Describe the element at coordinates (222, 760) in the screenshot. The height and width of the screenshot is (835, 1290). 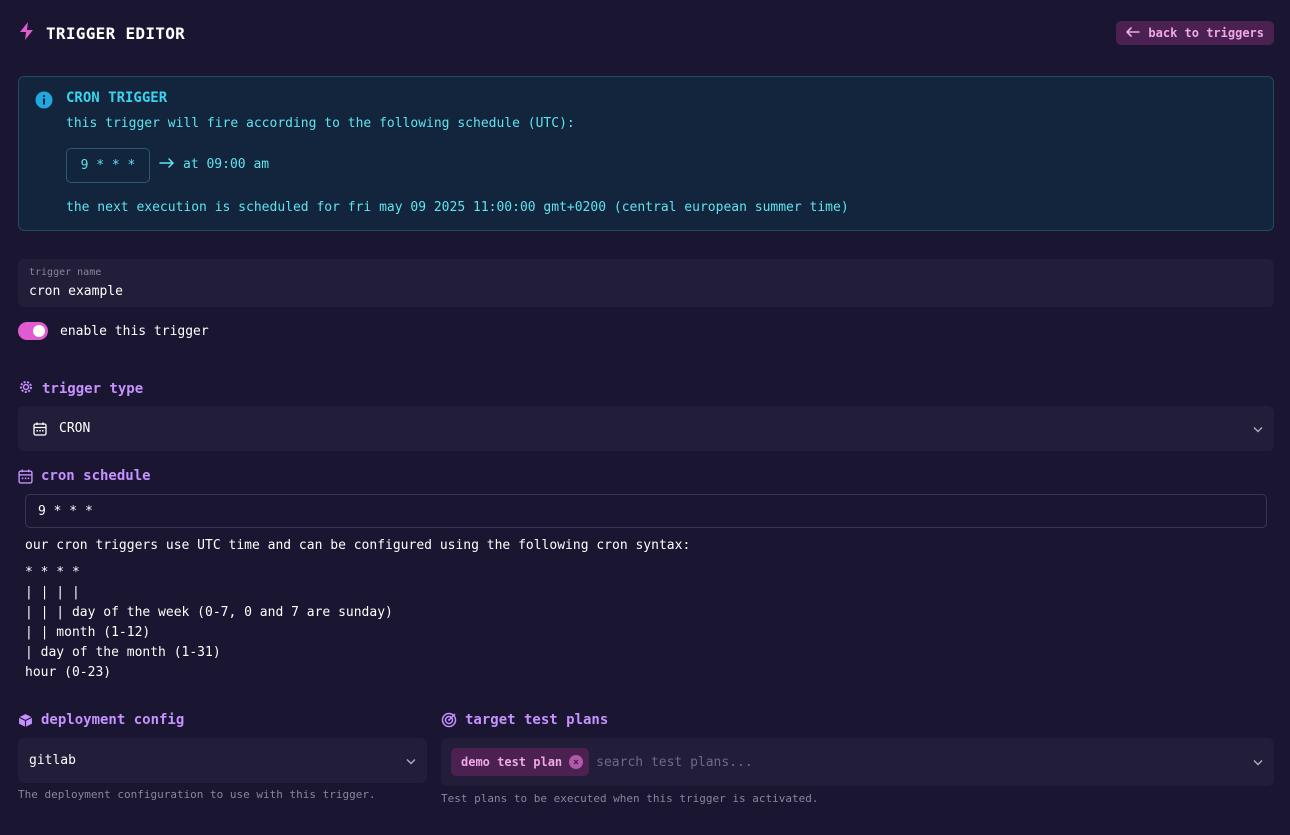
I see `deployment-config-select: gitlab` at that location.